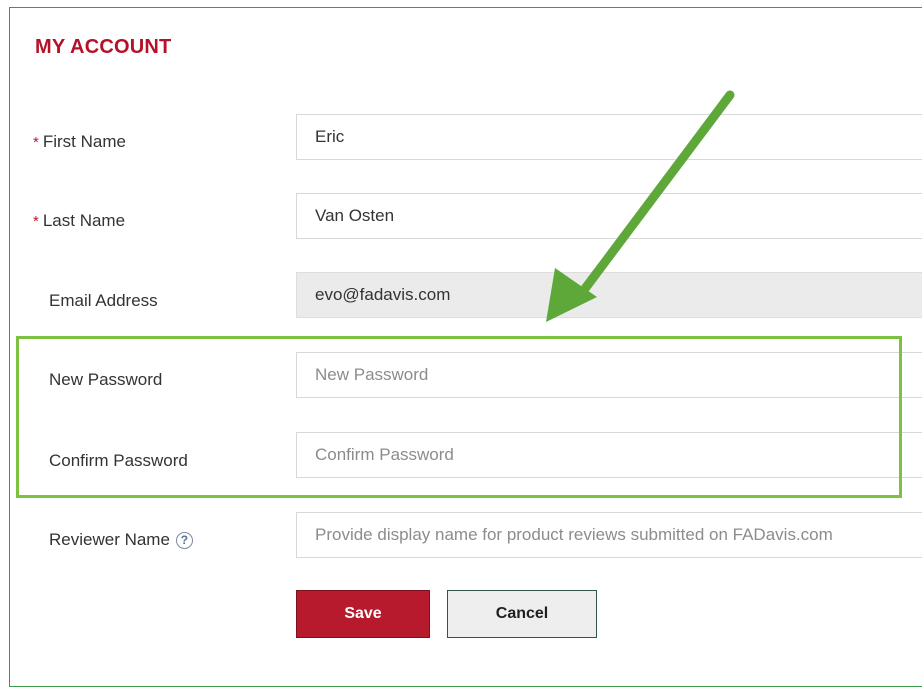  Describe the element at coordinates (522, 614) in the screenshot. I see `cancel-button: Cancel` at that location.